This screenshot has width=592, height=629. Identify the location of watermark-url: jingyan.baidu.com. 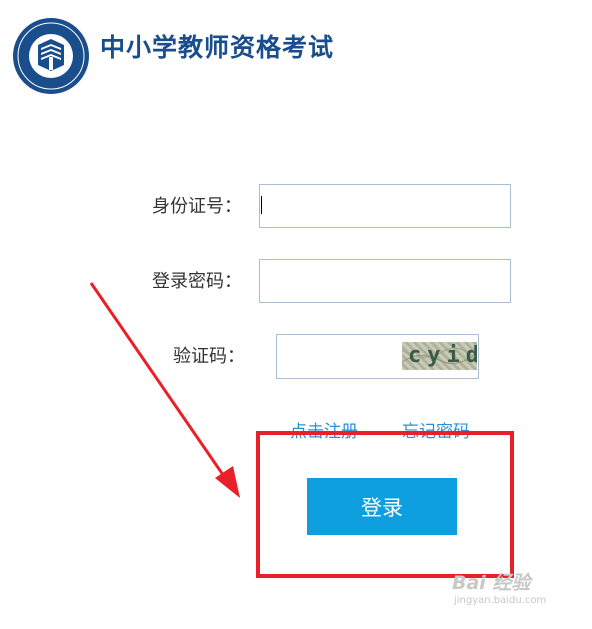
(500, 600).